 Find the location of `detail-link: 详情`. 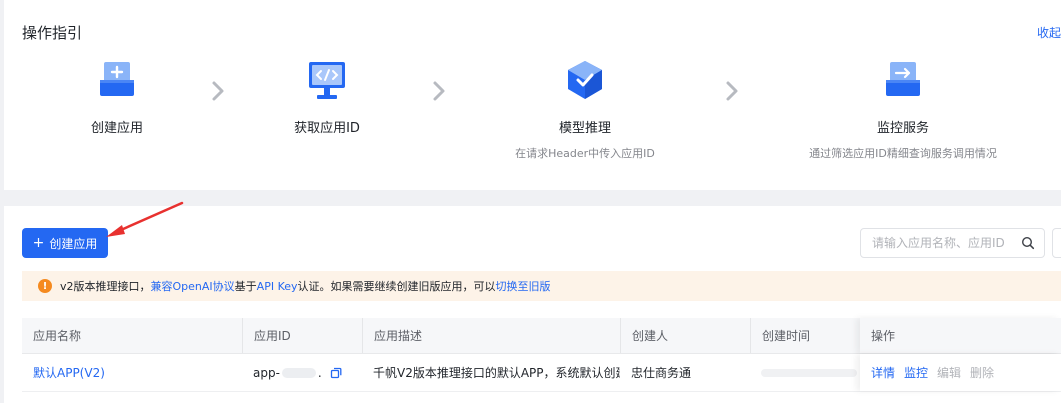

detail-link: 详情 is located at coordinates (883, 372).